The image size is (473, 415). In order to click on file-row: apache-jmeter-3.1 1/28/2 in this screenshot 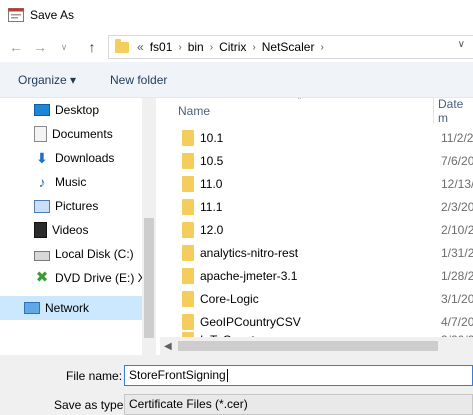, I will do `click(316, 275)`.